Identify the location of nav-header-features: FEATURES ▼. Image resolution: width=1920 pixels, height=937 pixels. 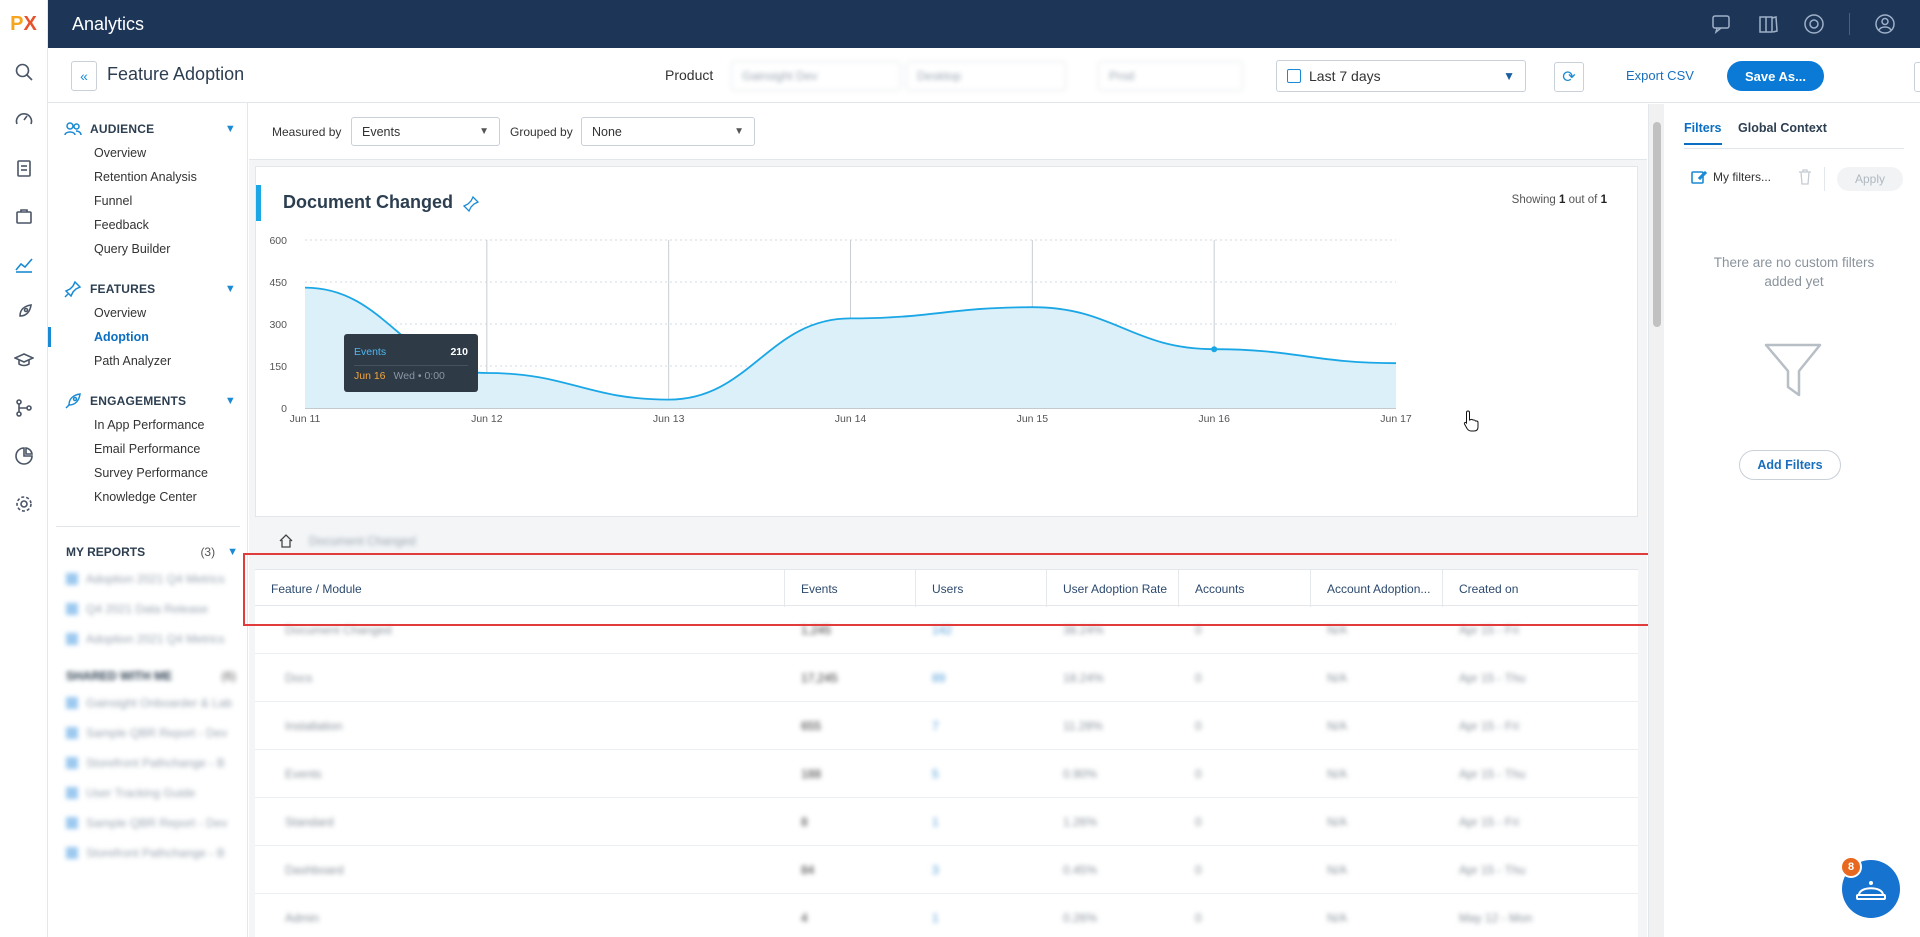
(148, 289).